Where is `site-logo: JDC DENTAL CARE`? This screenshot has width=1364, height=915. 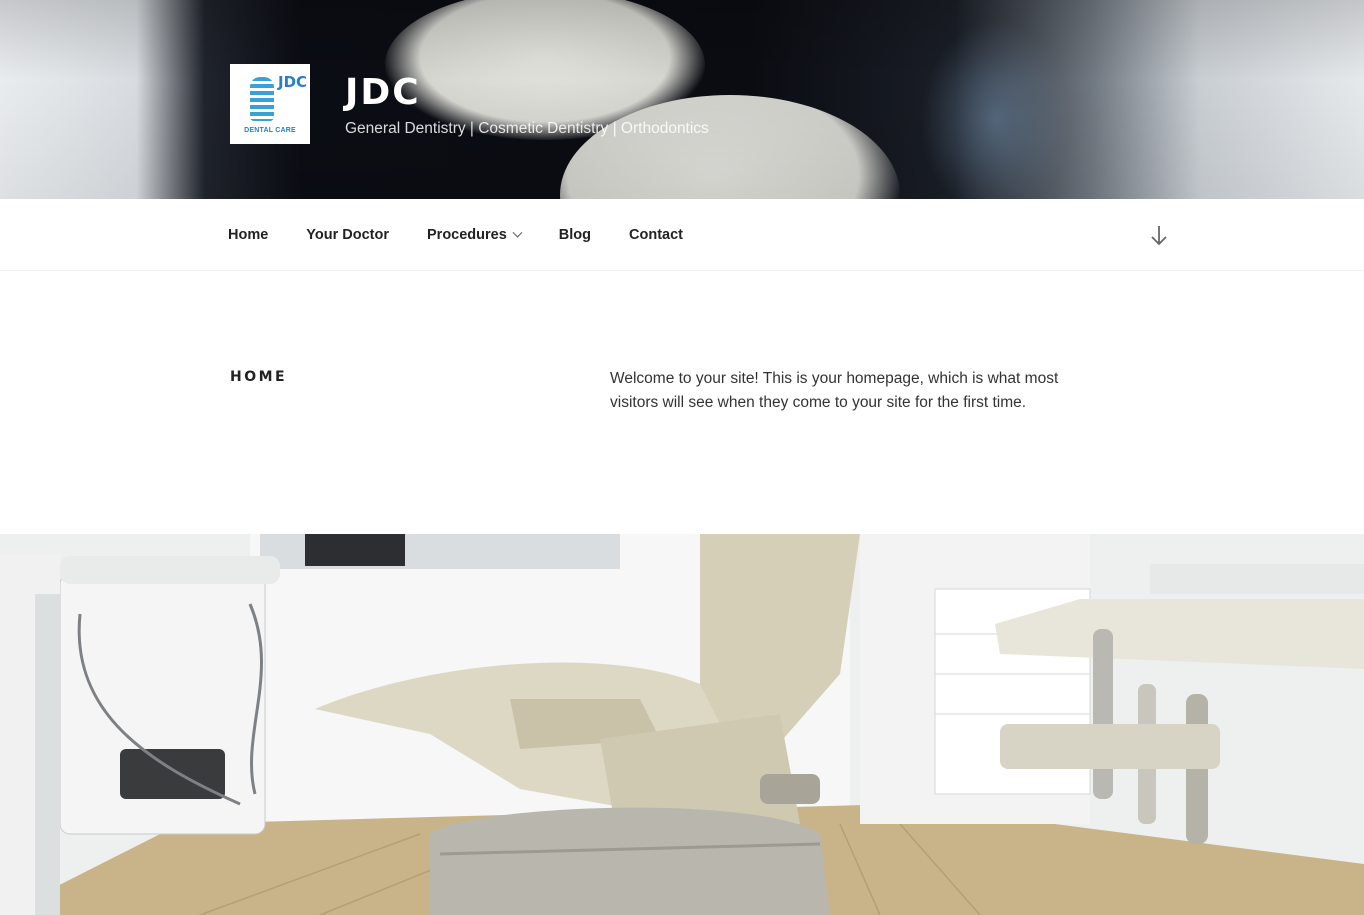 site-logo: JDC DENTAL CARE is located at coordinates (270, 104).